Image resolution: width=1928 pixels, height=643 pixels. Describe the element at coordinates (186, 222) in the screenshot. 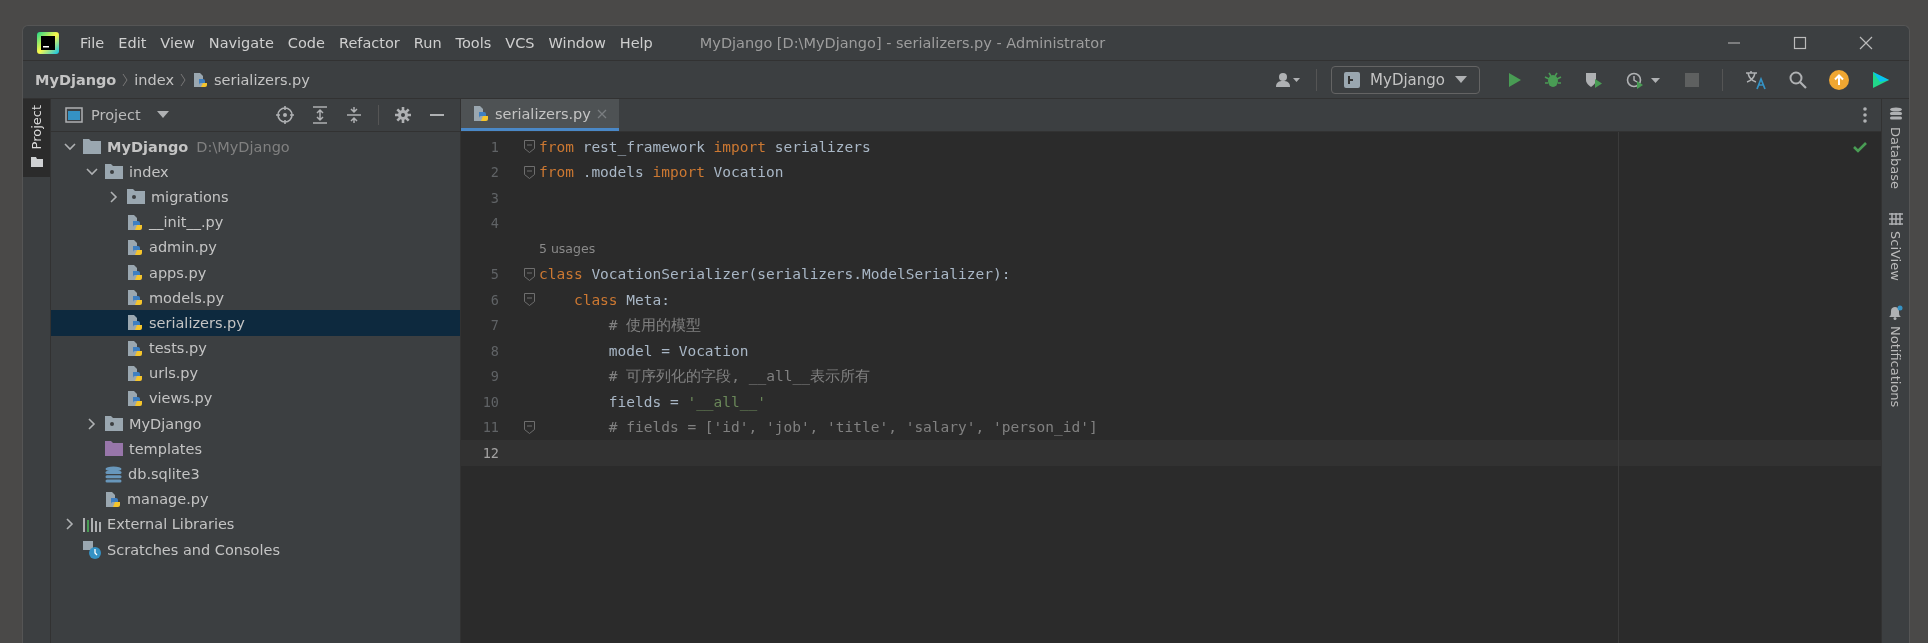

I see `tree-label: __init__.py` at that location.